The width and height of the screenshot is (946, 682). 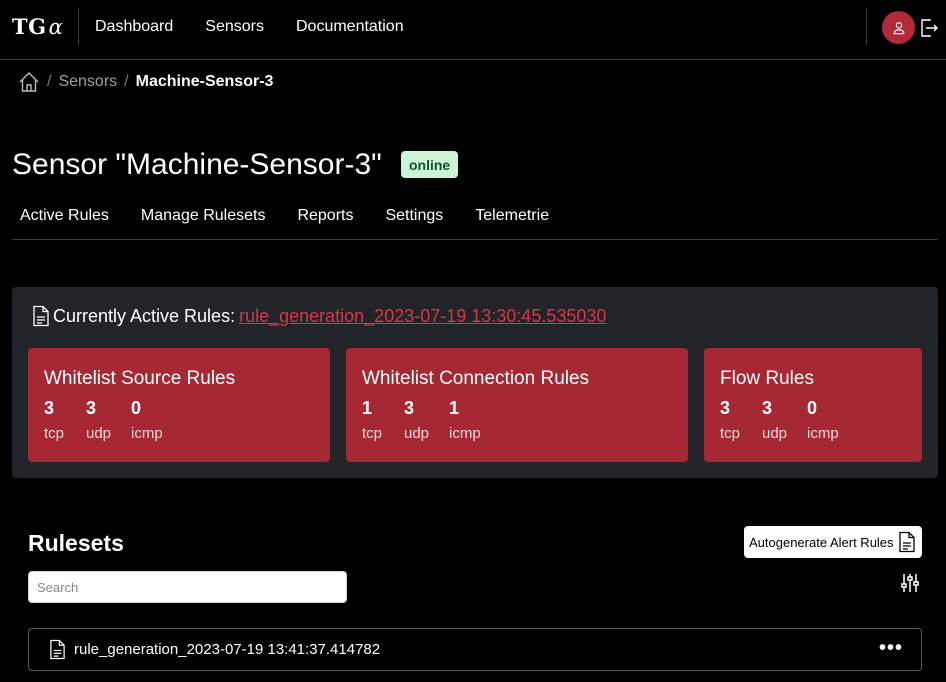 I want to click on rulesets-search-input, so click(x=187, y=587).